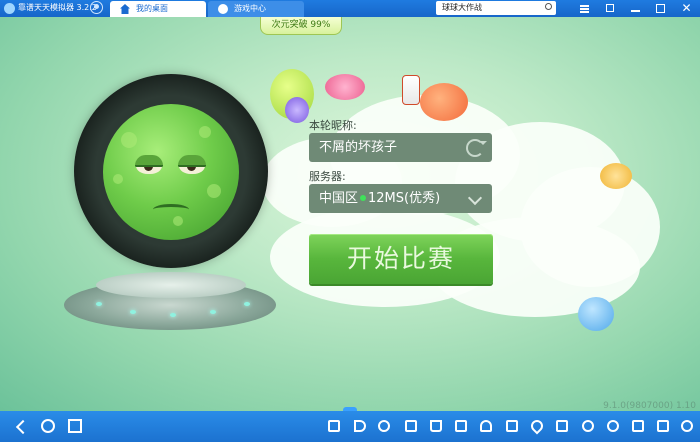 This screenshot has width=700, height=442. What do you see at coordinates (400, 147) in the screenshot?
I see `nickname-field: 不屑的坏孩子` at bounding box center [400, 147].